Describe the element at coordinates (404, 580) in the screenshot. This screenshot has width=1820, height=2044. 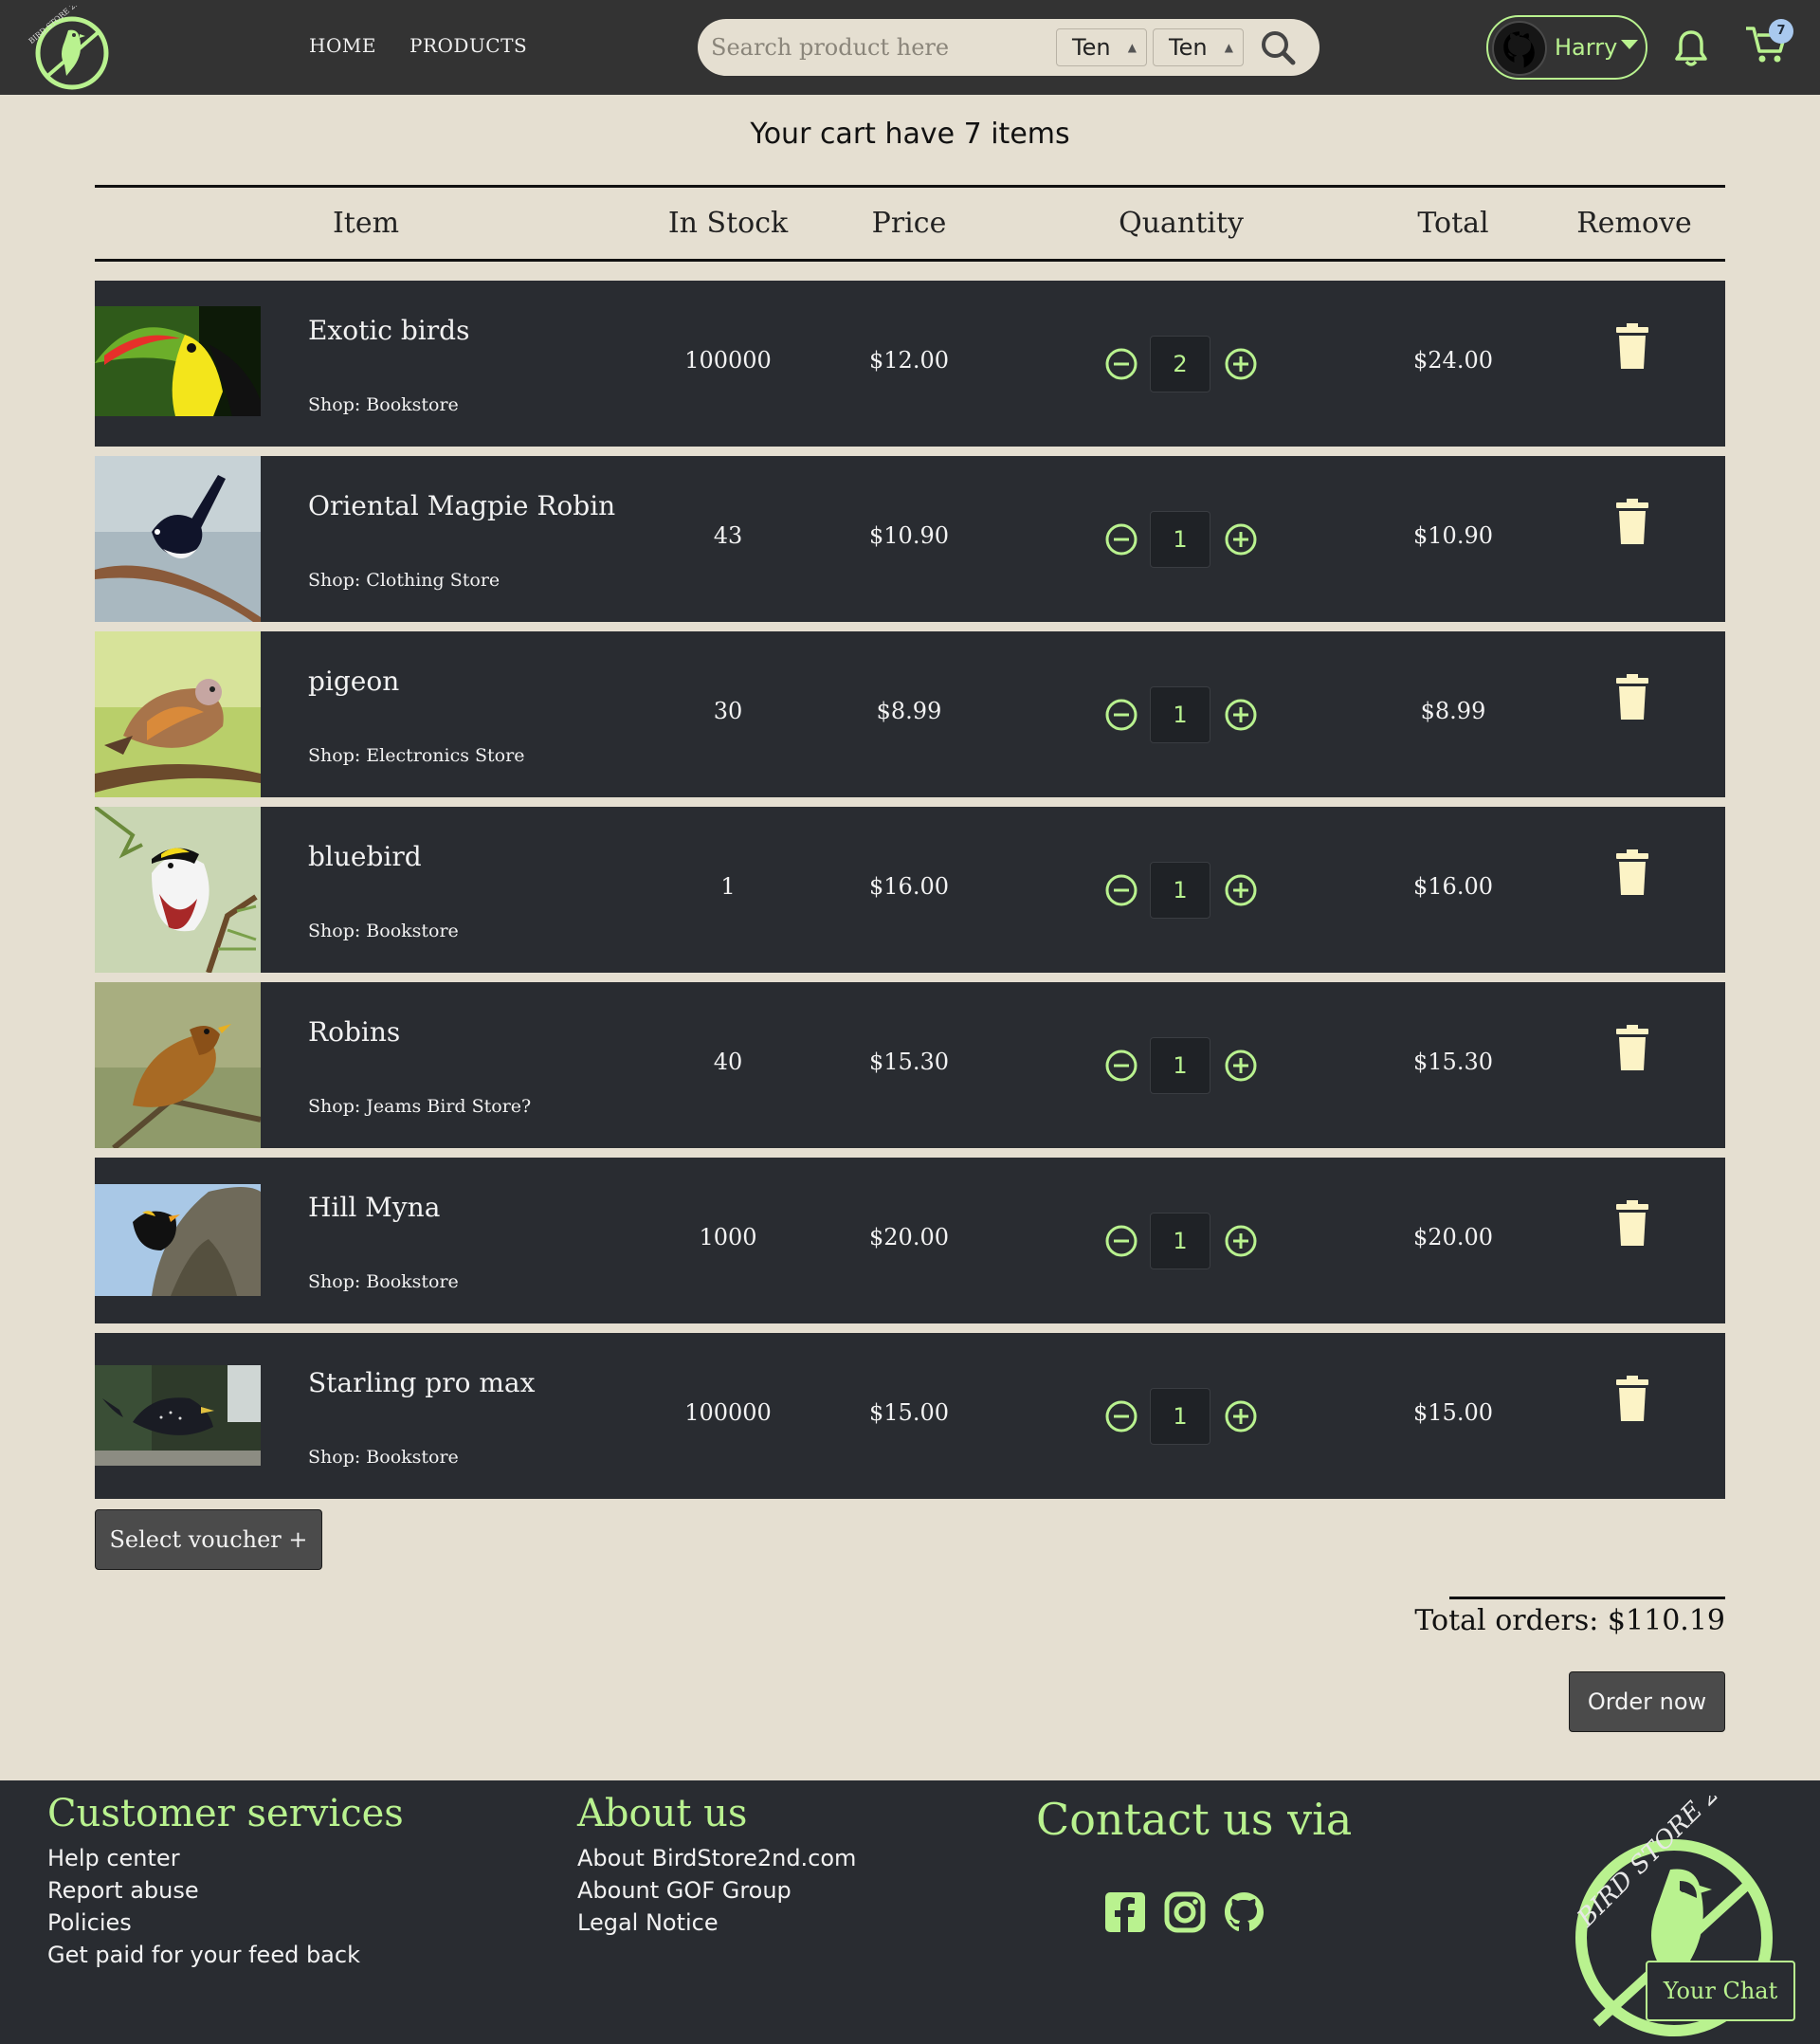
I see `product-shop: Shop: Clothing Store` at that location.